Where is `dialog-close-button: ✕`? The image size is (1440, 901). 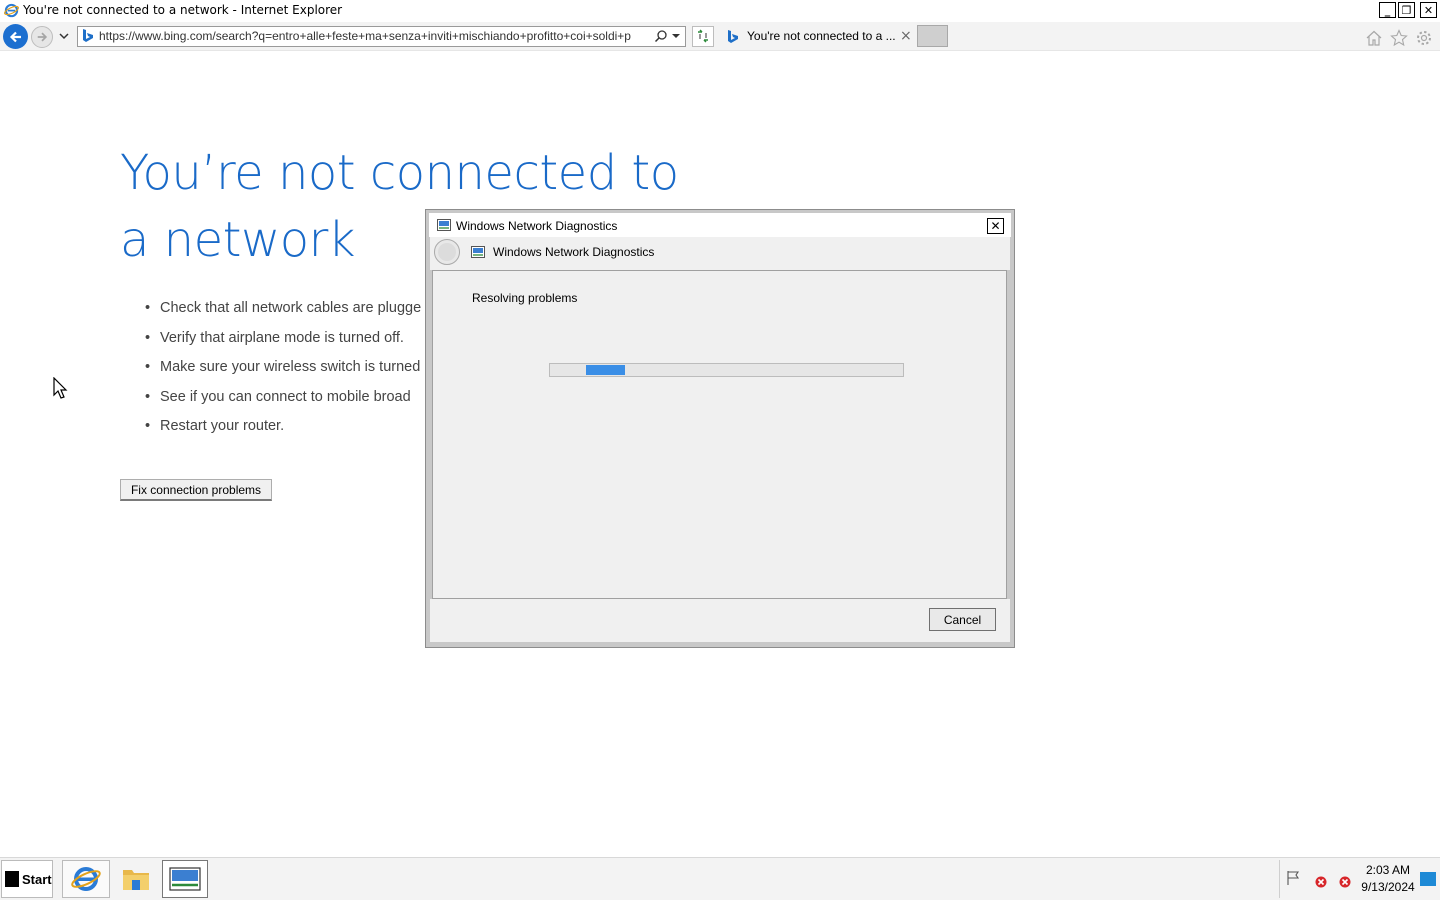
dialog-close-button: ✕ is located at coordinates (995, 226).